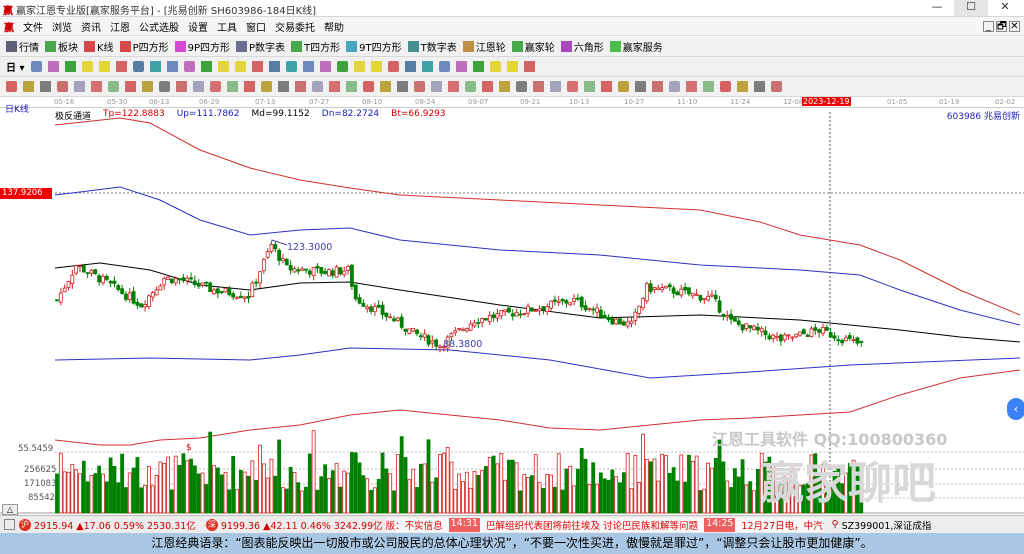  Describe the element at coordinates (115, 525) in the screenshot. I see `sh-index-quote: 2915.94 ▲17.06 0.59% 2530.31亿` at that location.